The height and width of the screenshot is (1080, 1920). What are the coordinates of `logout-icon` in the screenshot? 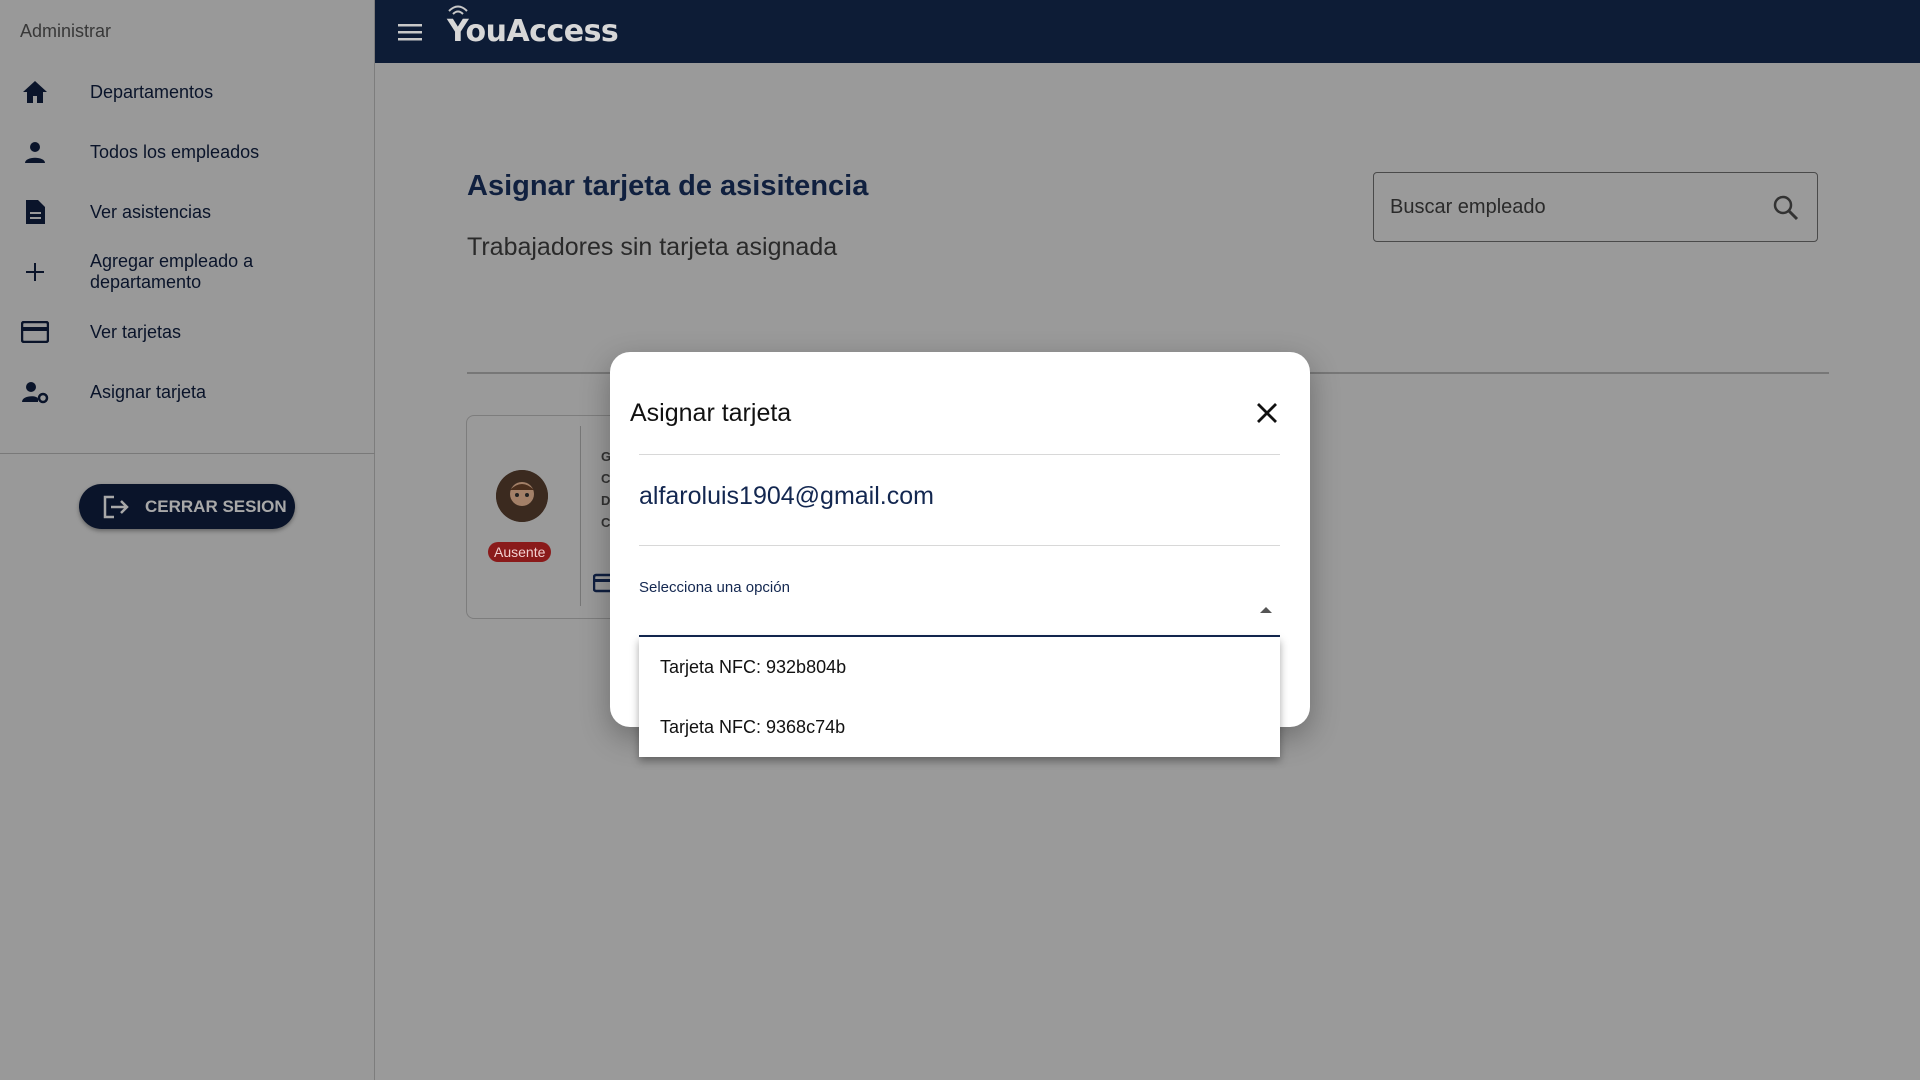 It's located at (116, 507).